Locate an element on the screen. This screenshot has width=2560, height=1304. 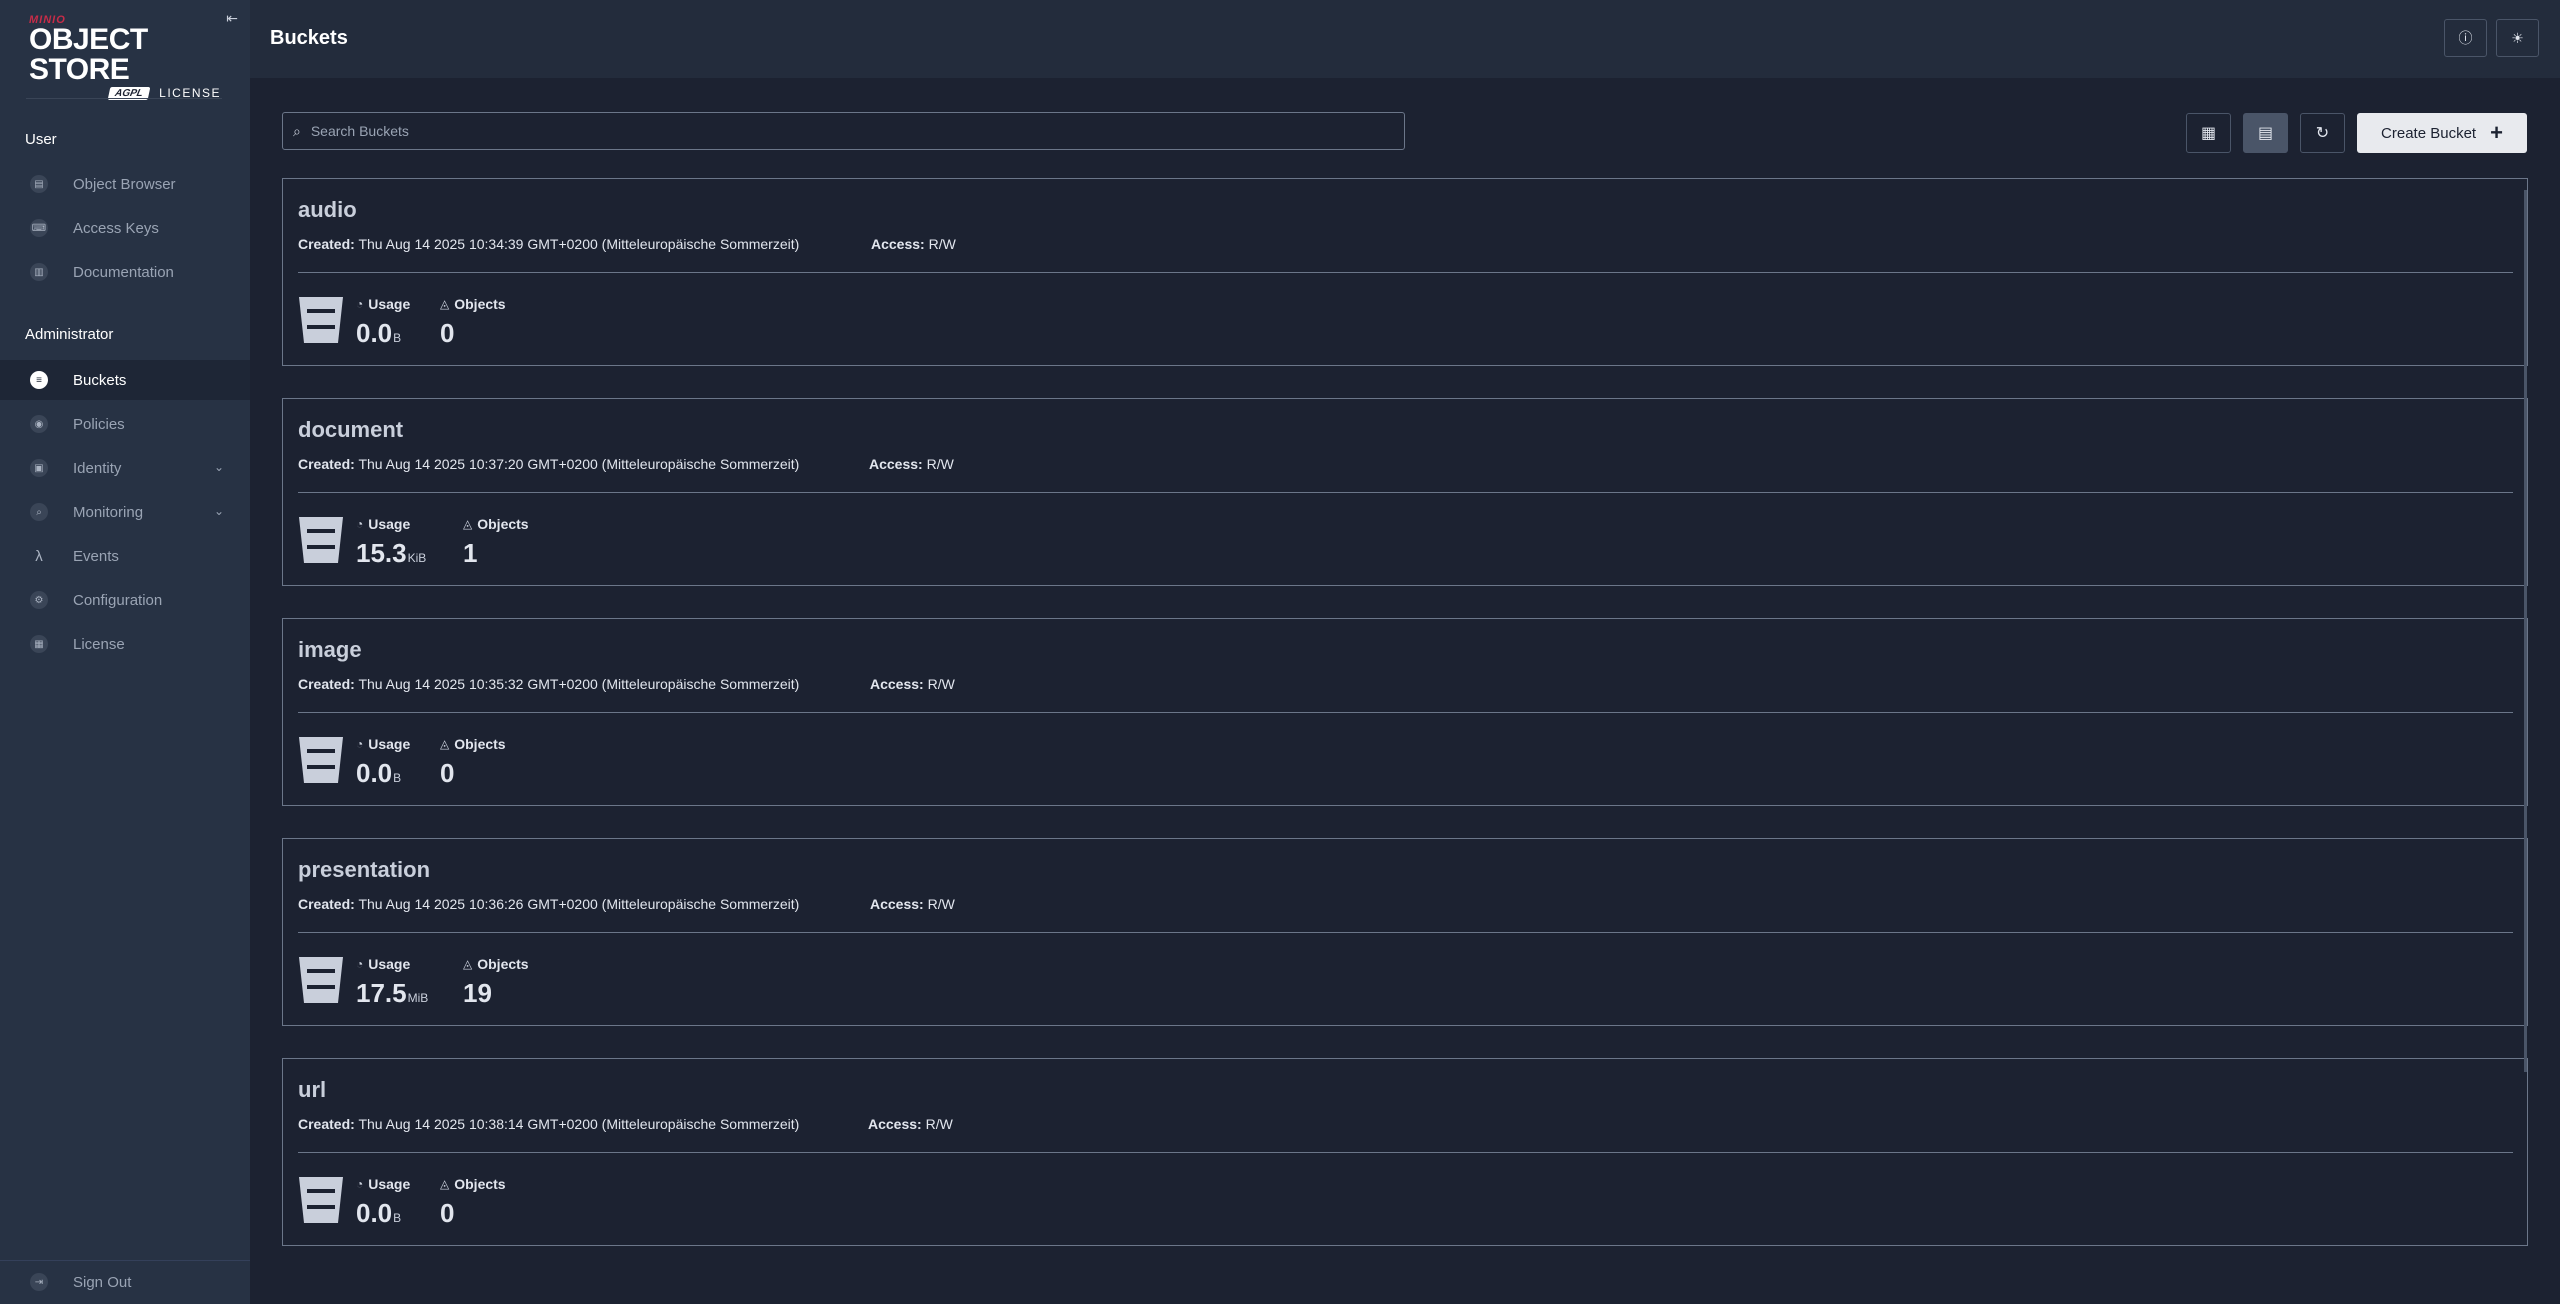
sidebar-item-identity: ▣ Identity ⌄ is located at coordinates (125, 468).